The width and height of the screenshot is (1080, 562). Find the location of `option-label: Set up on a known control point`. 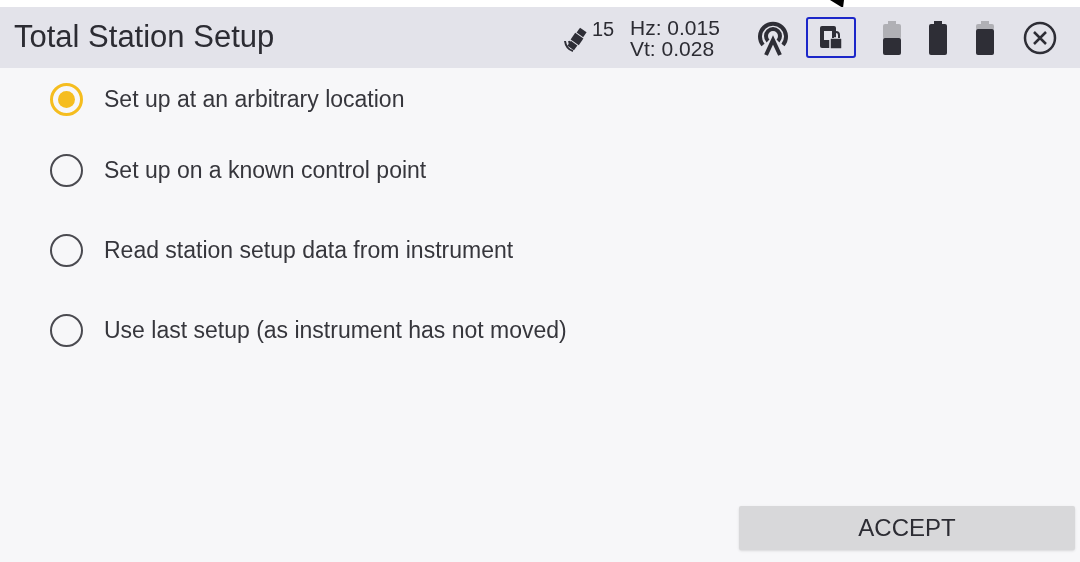

option-label: Set up on a known control point is located at coordinates (265, 170).